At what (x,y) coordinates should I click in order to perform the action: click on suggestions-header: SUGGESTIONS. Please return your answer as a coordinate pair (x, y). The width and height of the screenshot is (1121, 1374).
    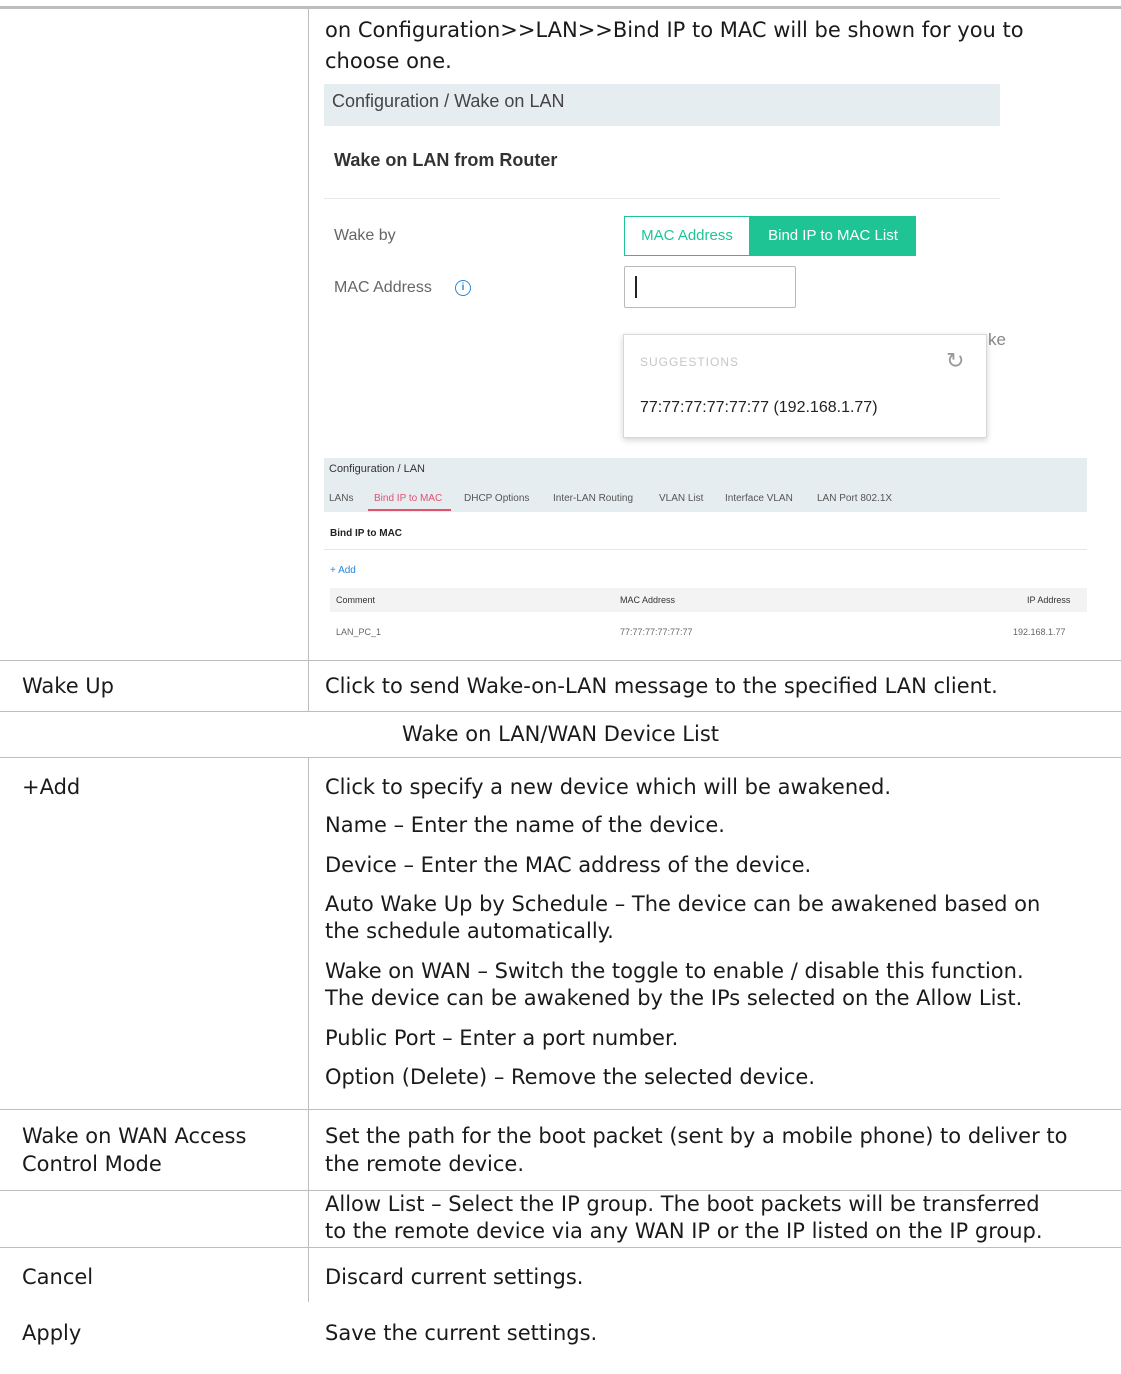
    Looking at the image, I should click on (690, 362).